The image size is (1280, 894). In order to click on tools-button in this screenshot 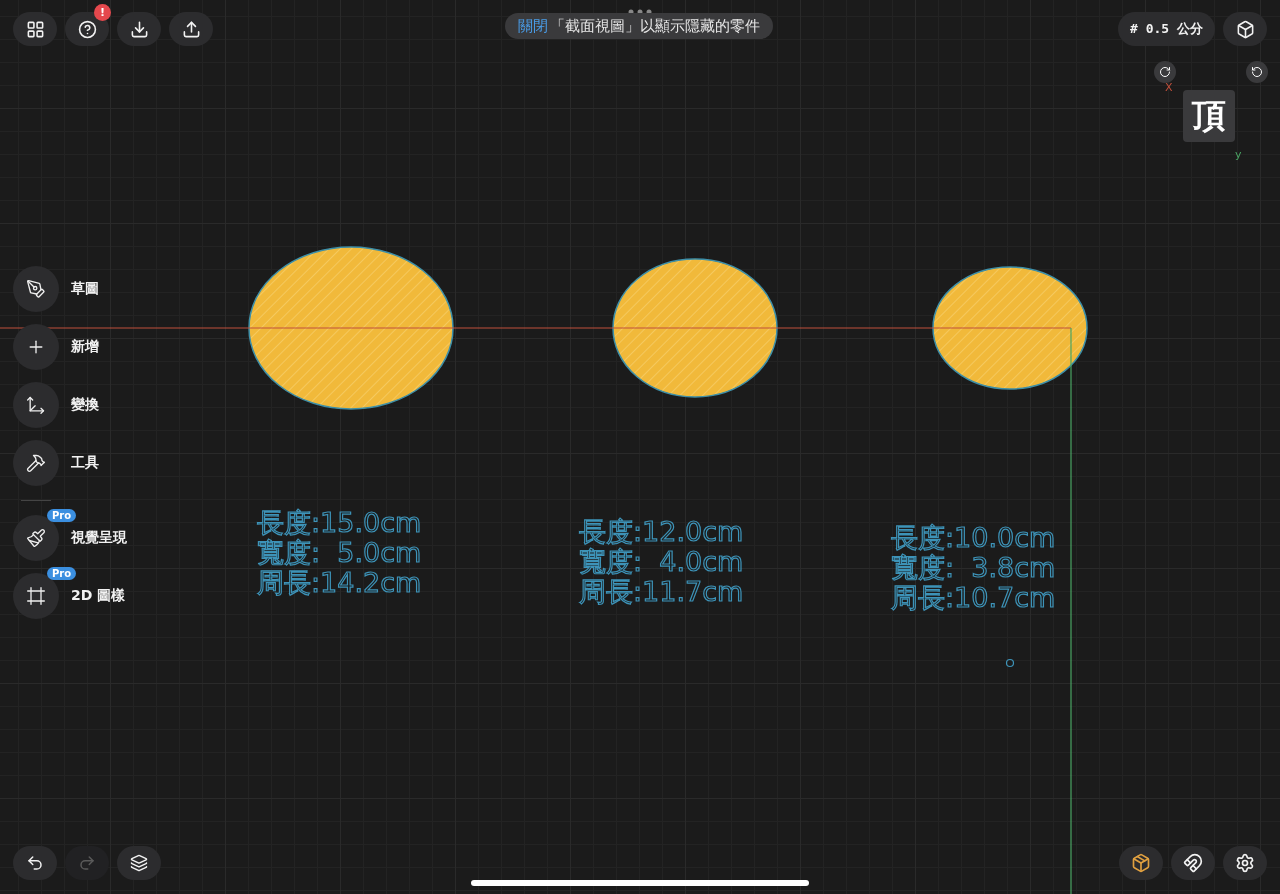, I will do `click(36, 463)`.